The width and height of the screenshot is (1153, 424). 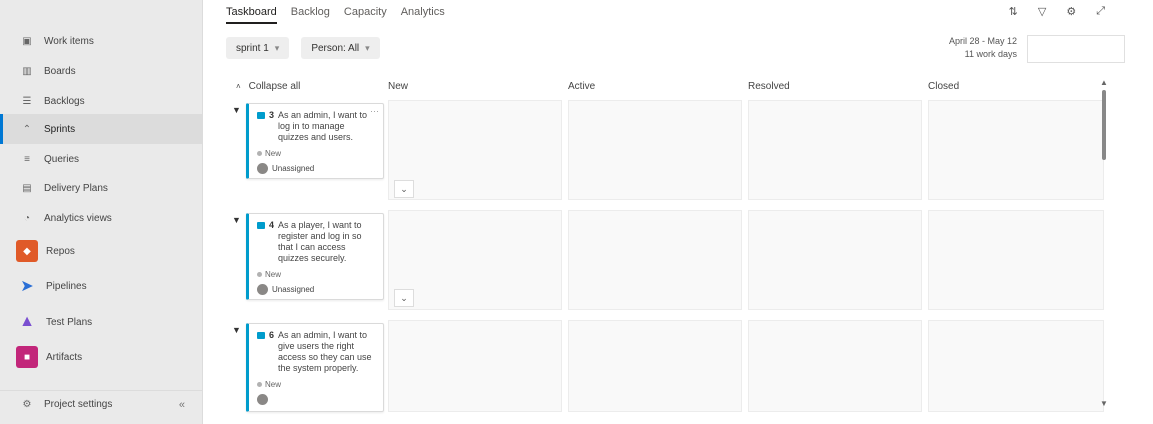 I want to click on queries-icon: ≡, so click(x=27, y=159).